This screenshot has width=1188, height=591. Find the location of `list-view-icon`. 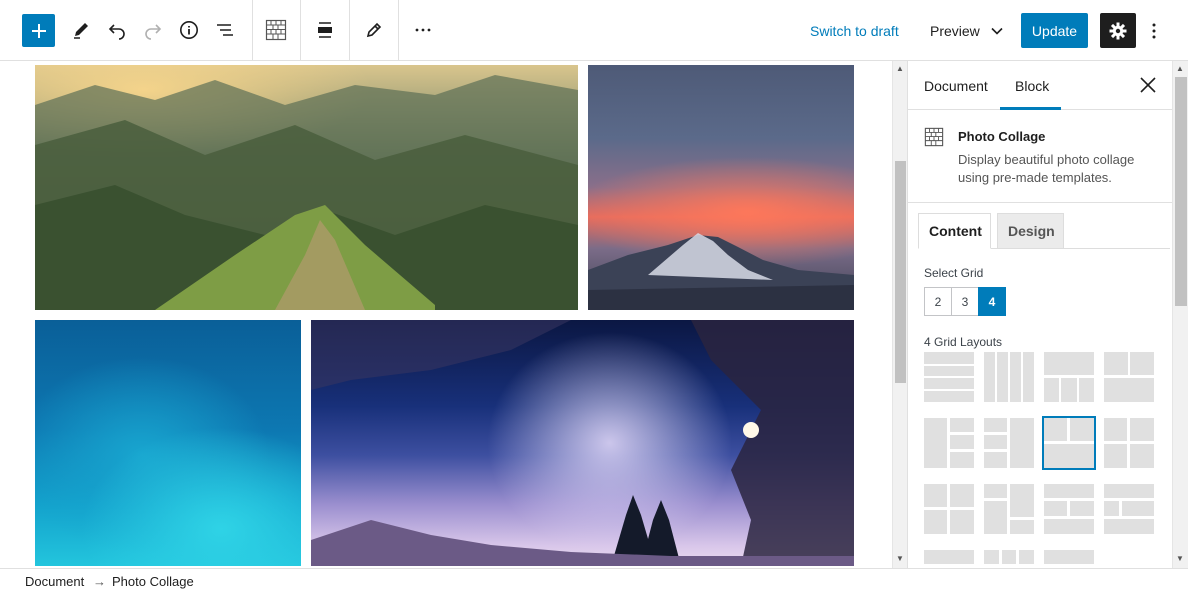

list-view-icon is located at coordinates (225, 30).